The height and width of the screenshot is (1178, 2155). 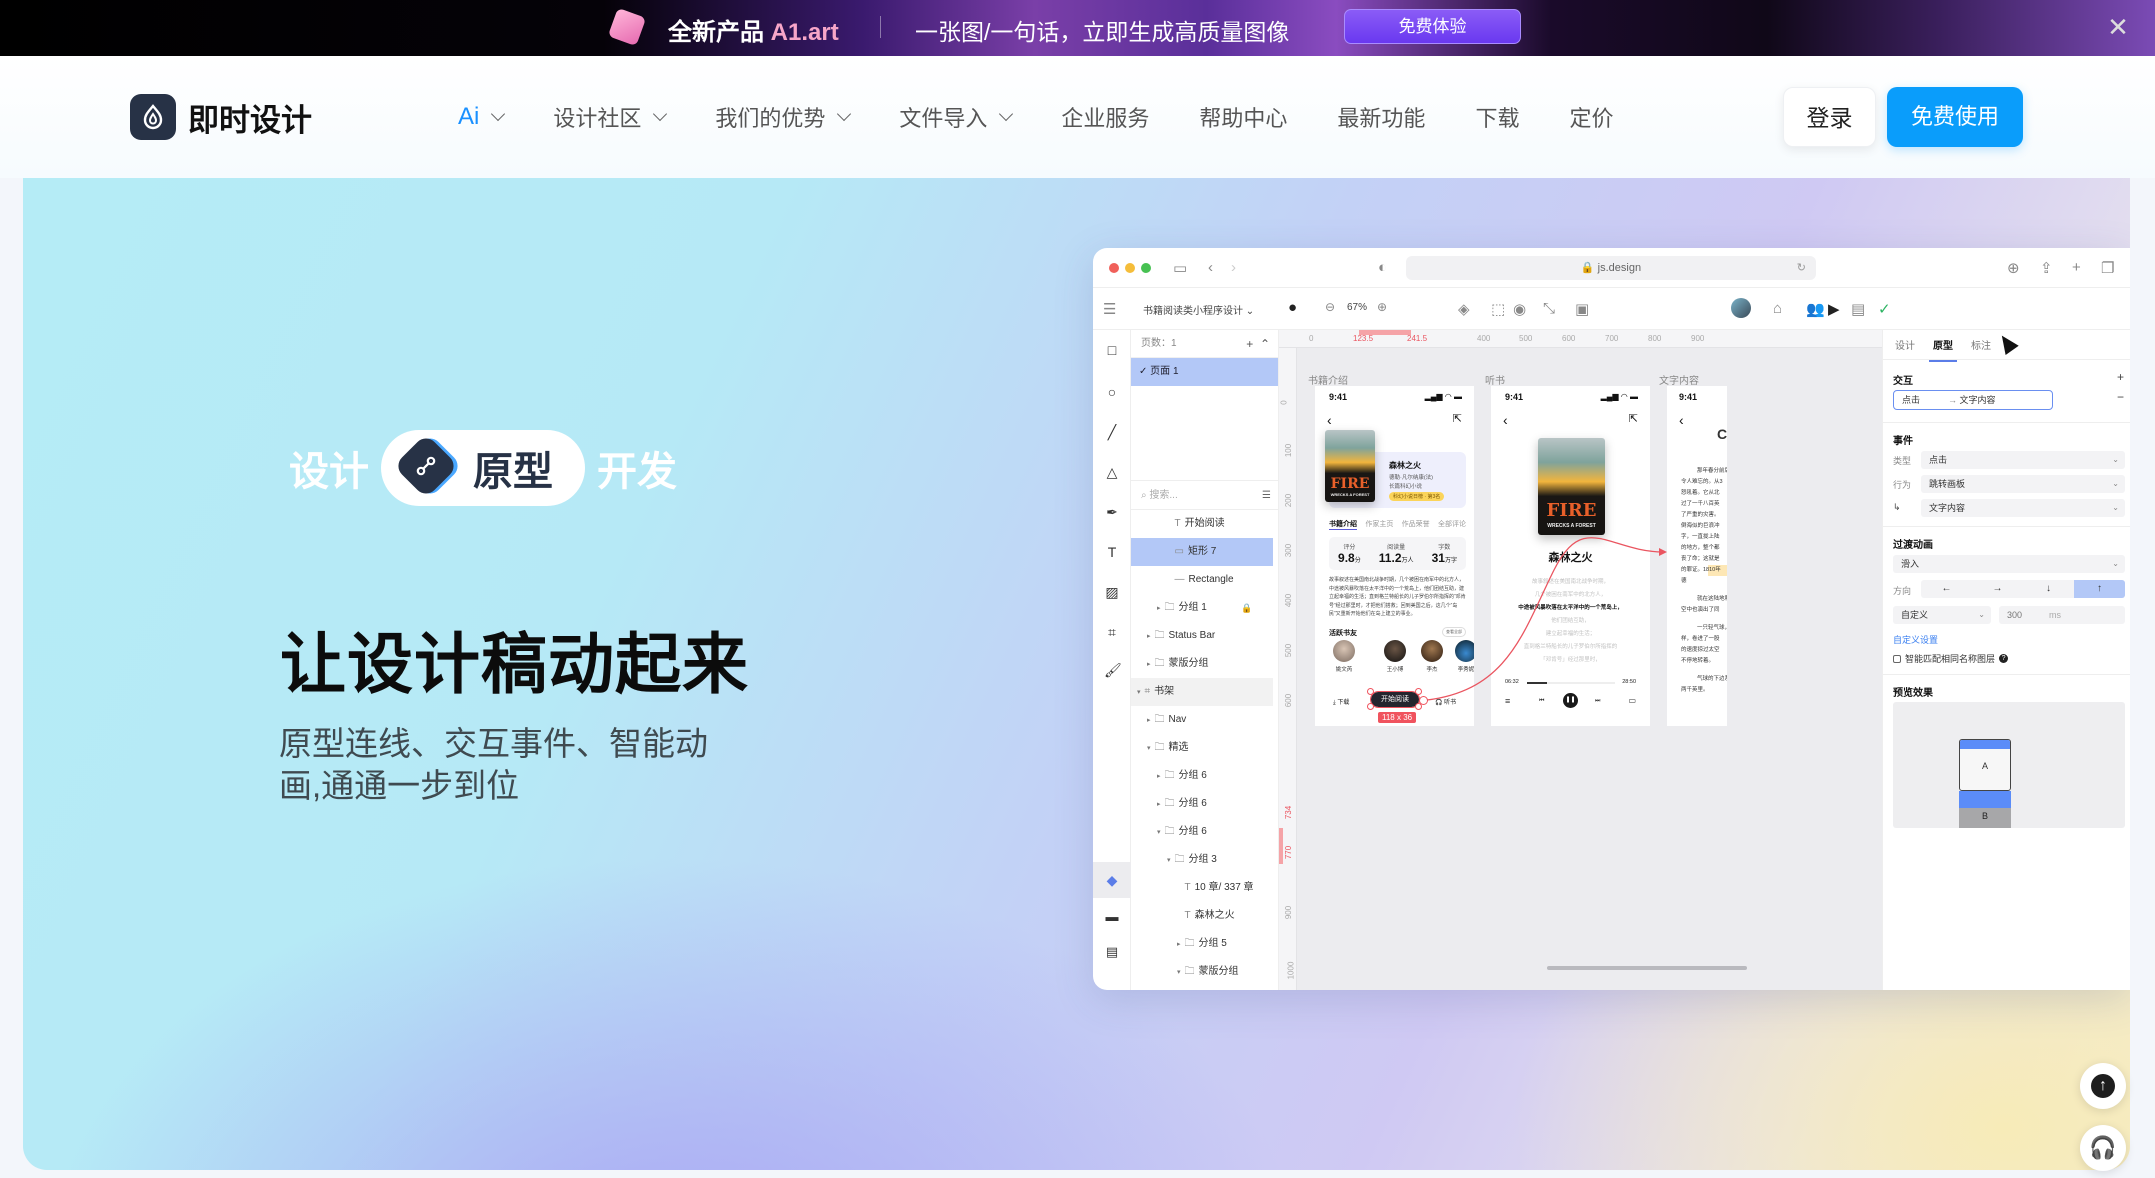 What do you see at coordinates (1497, 117) in the screenshot?
I see `nav-item-download: 下载` at bounding box center [1497, 117].